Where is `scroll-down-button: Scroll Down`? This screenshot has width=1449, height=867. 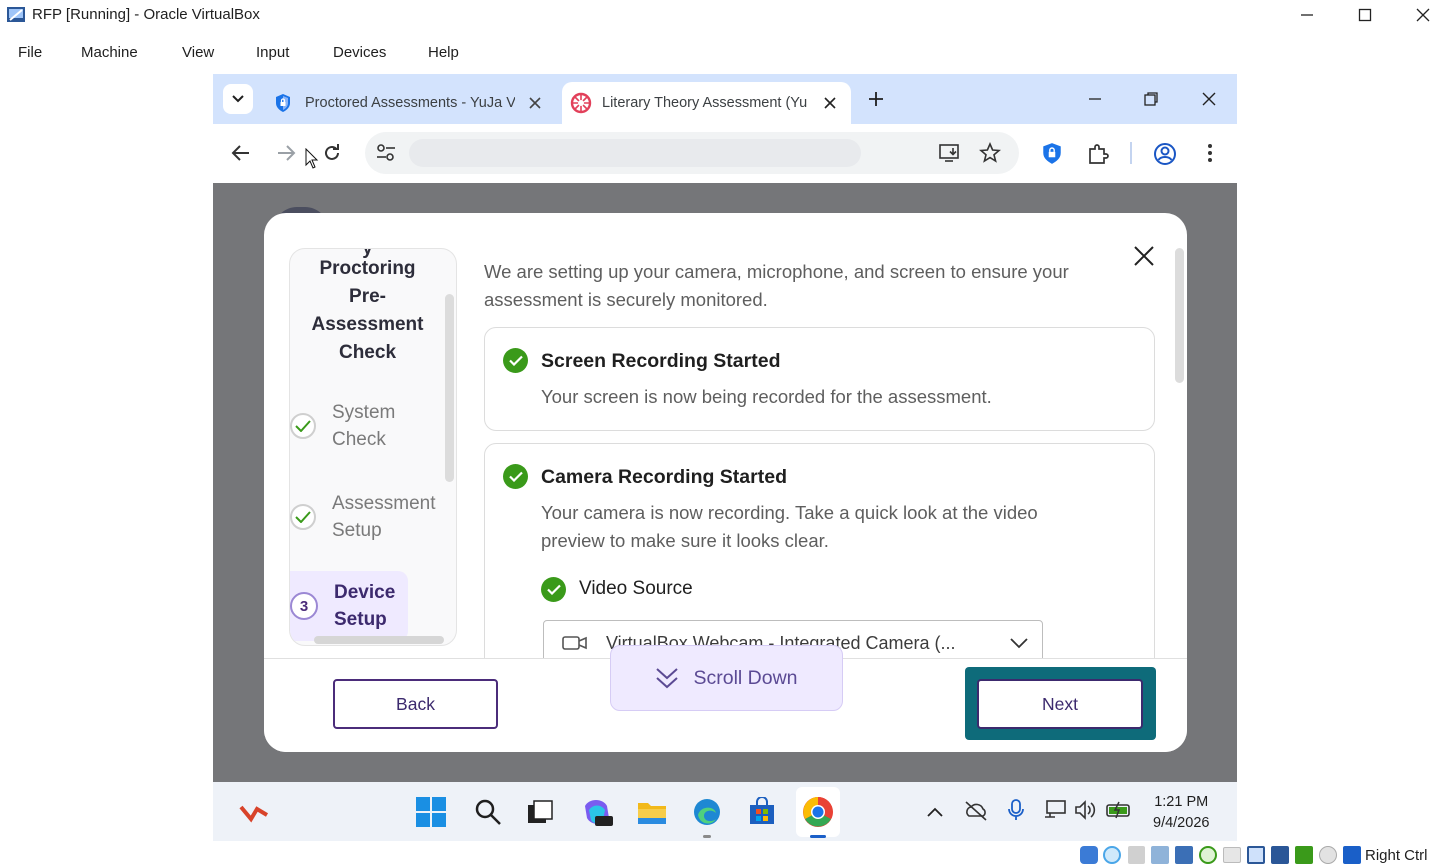
scroll-down-button: Scroll Down is located at coordinates (726, 678).